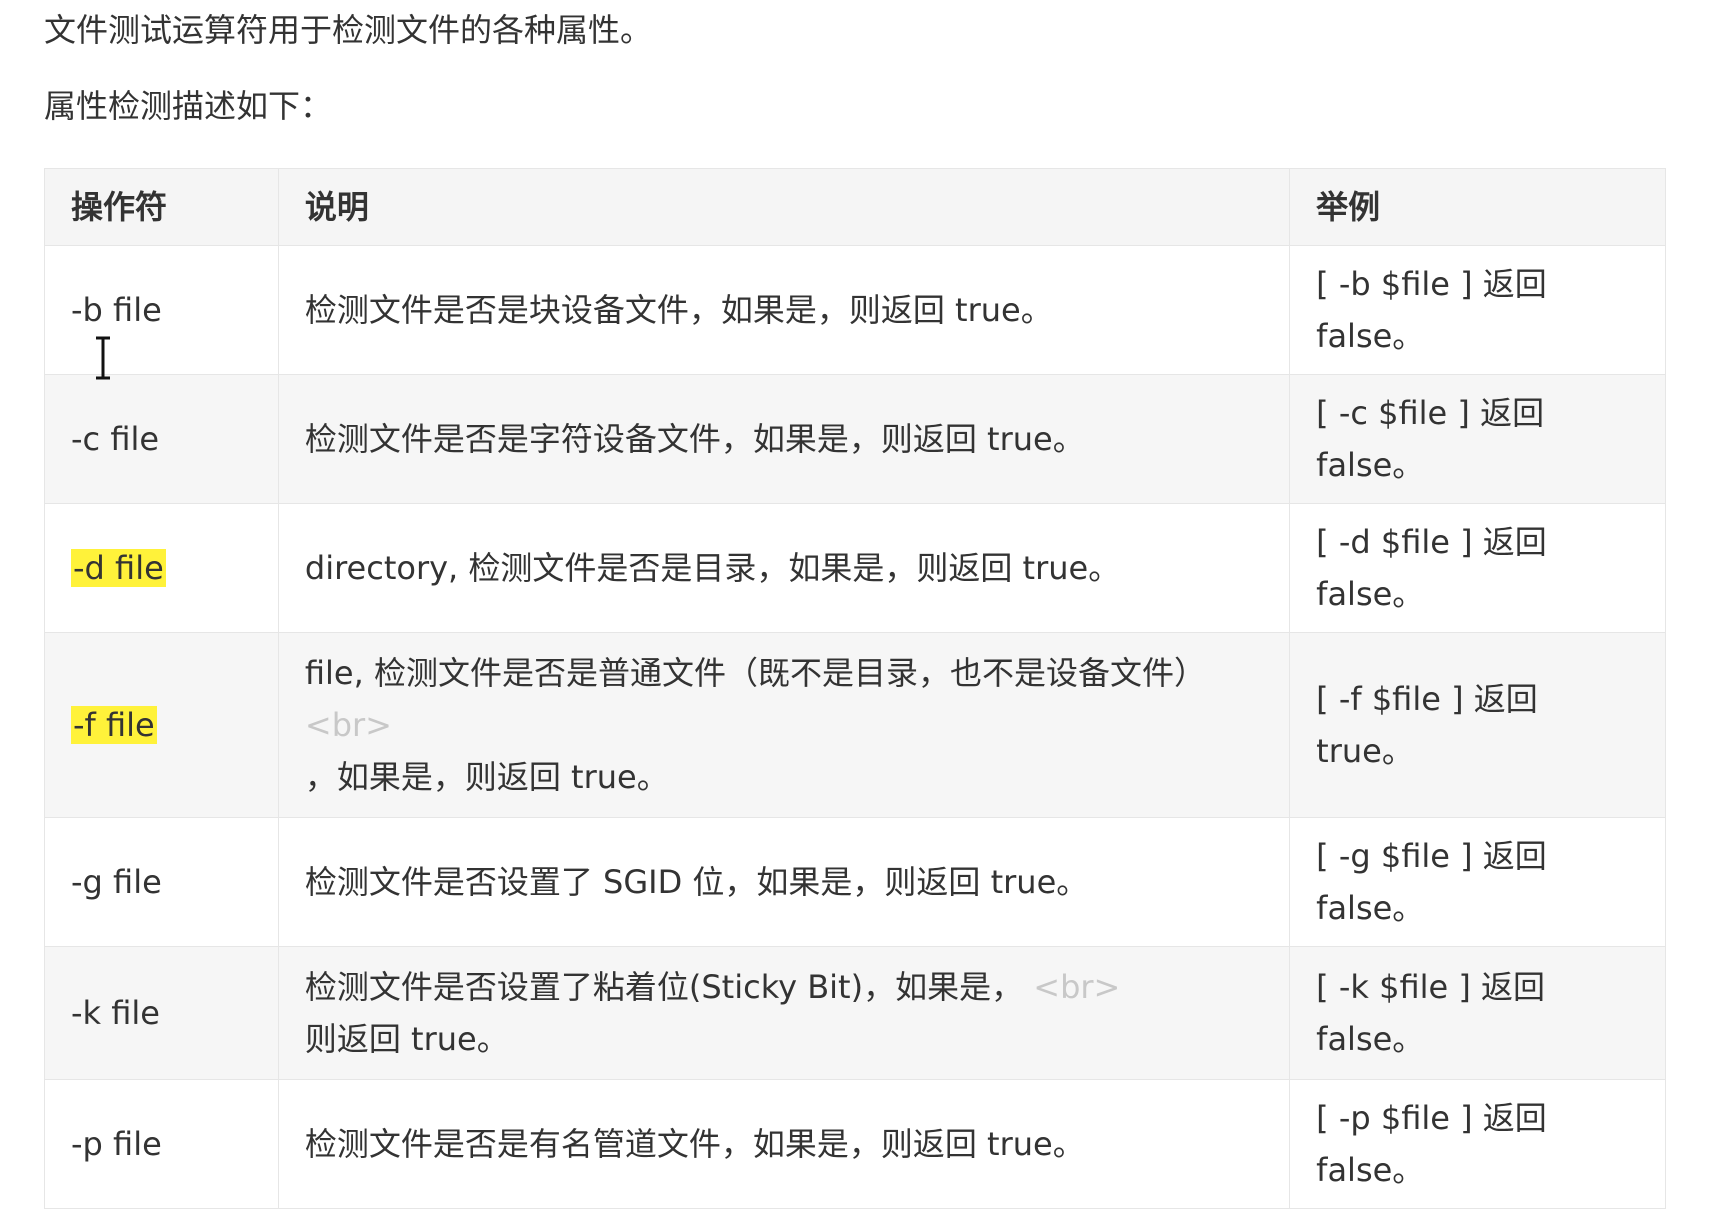  Describe the element at coordinates (103, 358) in the screenshot. I see `text-cursor-icon` at that location.